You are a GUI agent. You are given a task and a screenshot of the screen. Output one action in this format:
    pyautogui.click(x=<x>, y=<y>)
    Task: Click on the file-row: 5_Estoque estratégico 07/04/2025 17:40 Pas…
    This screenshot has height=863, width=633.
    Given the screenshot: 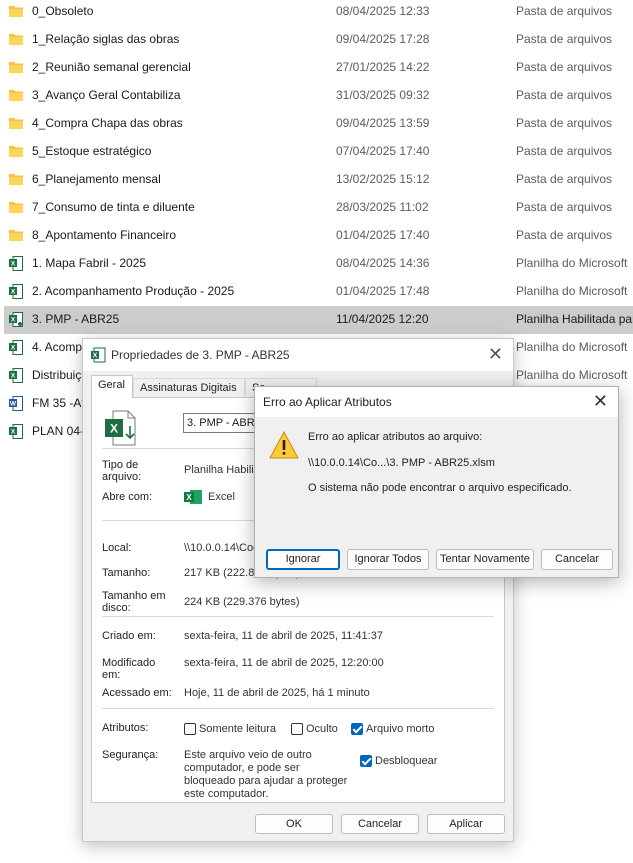 What is the action you would take?
    pyautogui.click(x=318, y=152)
    